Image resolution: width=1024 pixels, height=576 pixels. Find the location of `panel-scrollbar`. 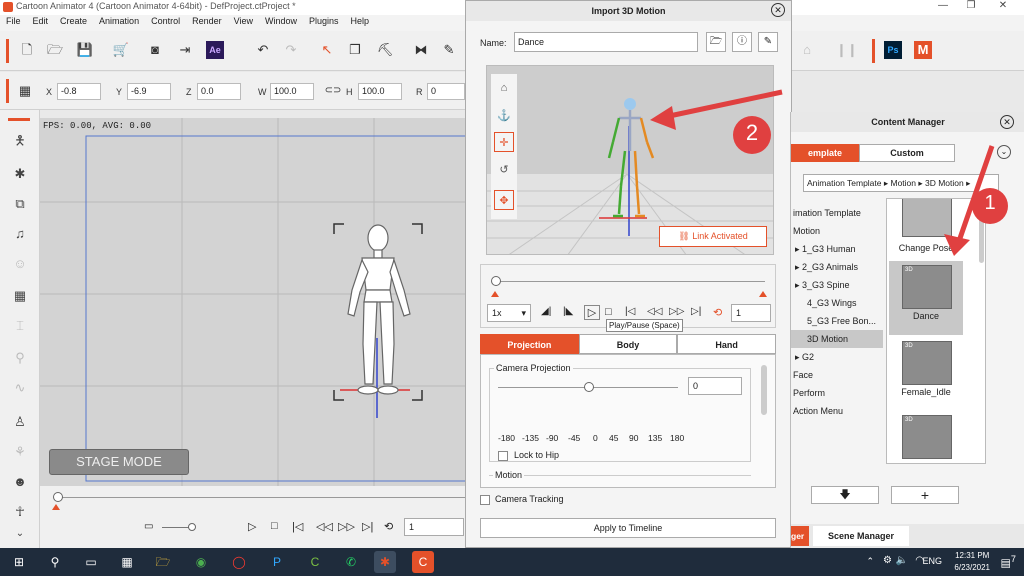

panel-scrollbar is located at coordinates (764, 390).